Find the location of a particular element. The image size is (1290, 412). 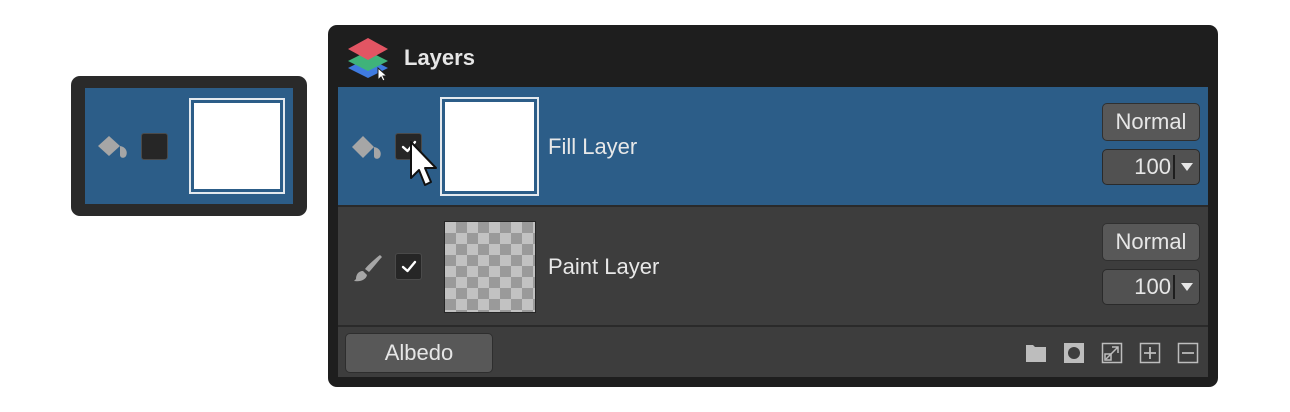

layer-visibility-checkbox is located at coordinates (408, 266).